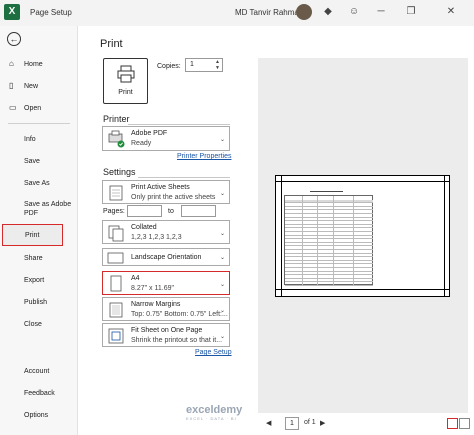 The image size is (474, 435). What do you see at coordinates (39, 123) in the screenshot?
I see `sidebar-divider` at bounding box center [39, 123].